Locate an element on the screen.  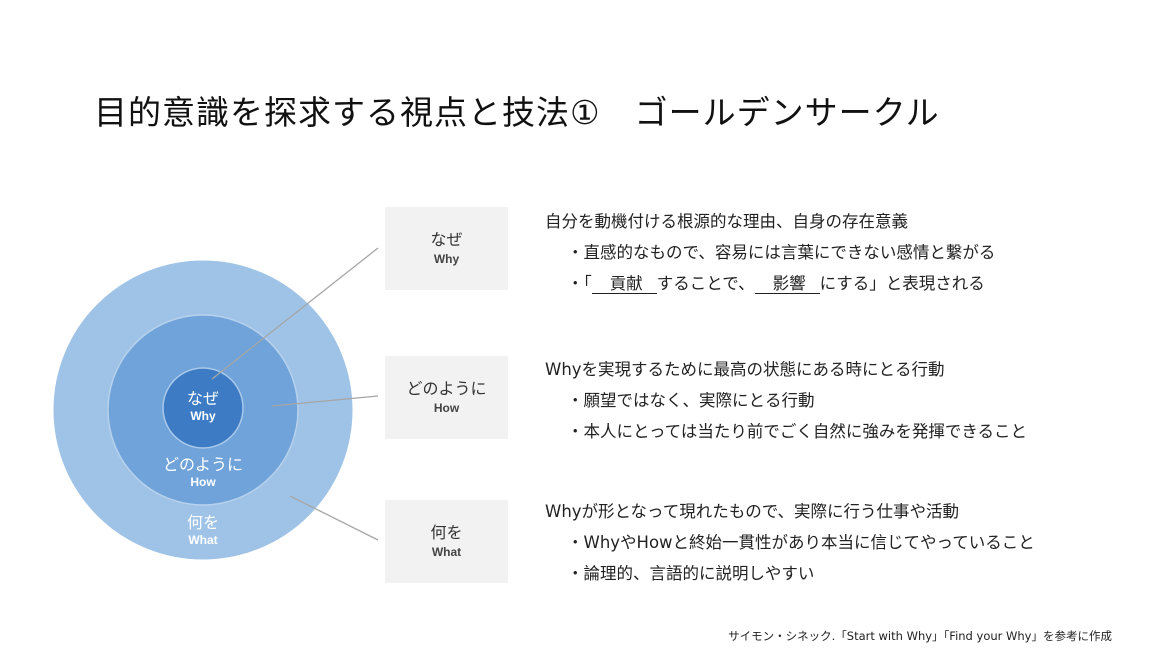
how-circle-label-jp: どのように is located at coordinates (202, 464).